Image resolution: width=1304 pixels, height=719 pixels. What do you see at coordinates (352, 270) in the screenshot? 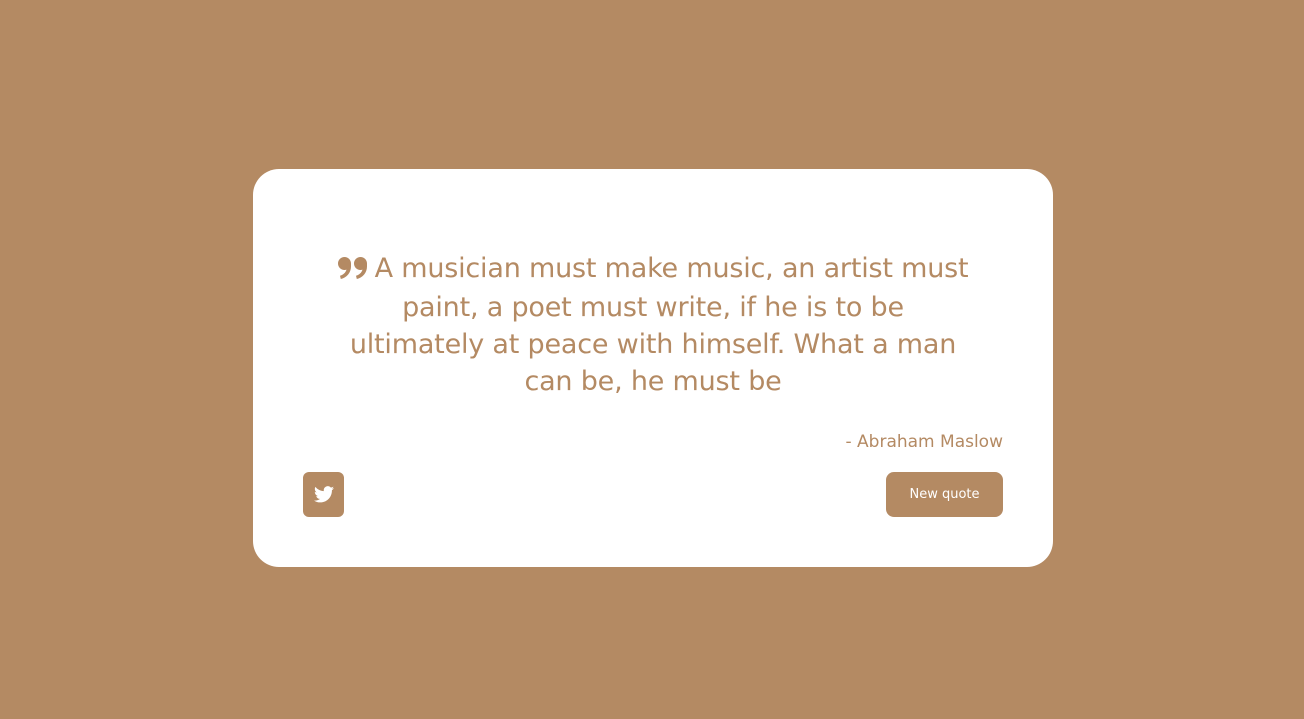
I see `quote-left-icon` at bounding box center [352, 270].